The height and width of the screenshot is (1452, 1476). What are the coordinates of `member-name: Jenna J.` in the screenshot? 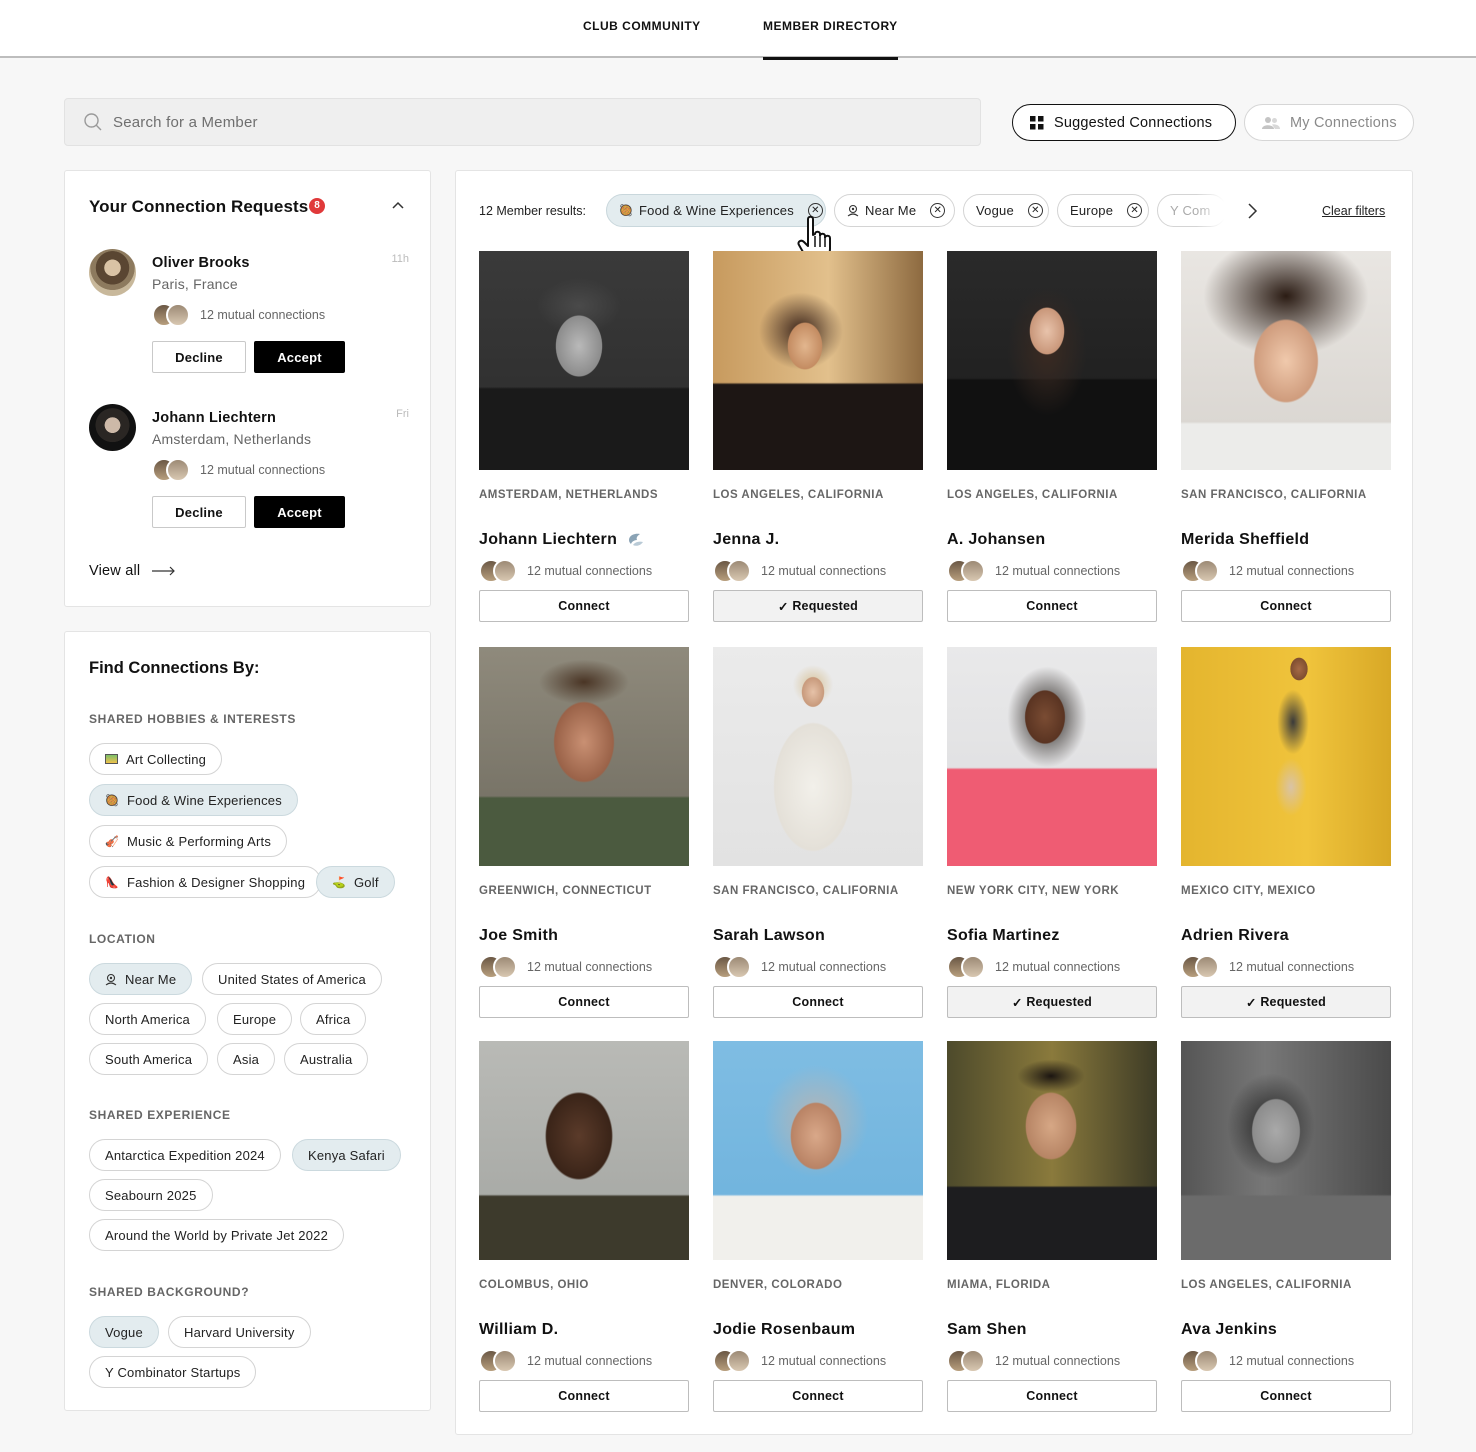 It's located at (746, 540).